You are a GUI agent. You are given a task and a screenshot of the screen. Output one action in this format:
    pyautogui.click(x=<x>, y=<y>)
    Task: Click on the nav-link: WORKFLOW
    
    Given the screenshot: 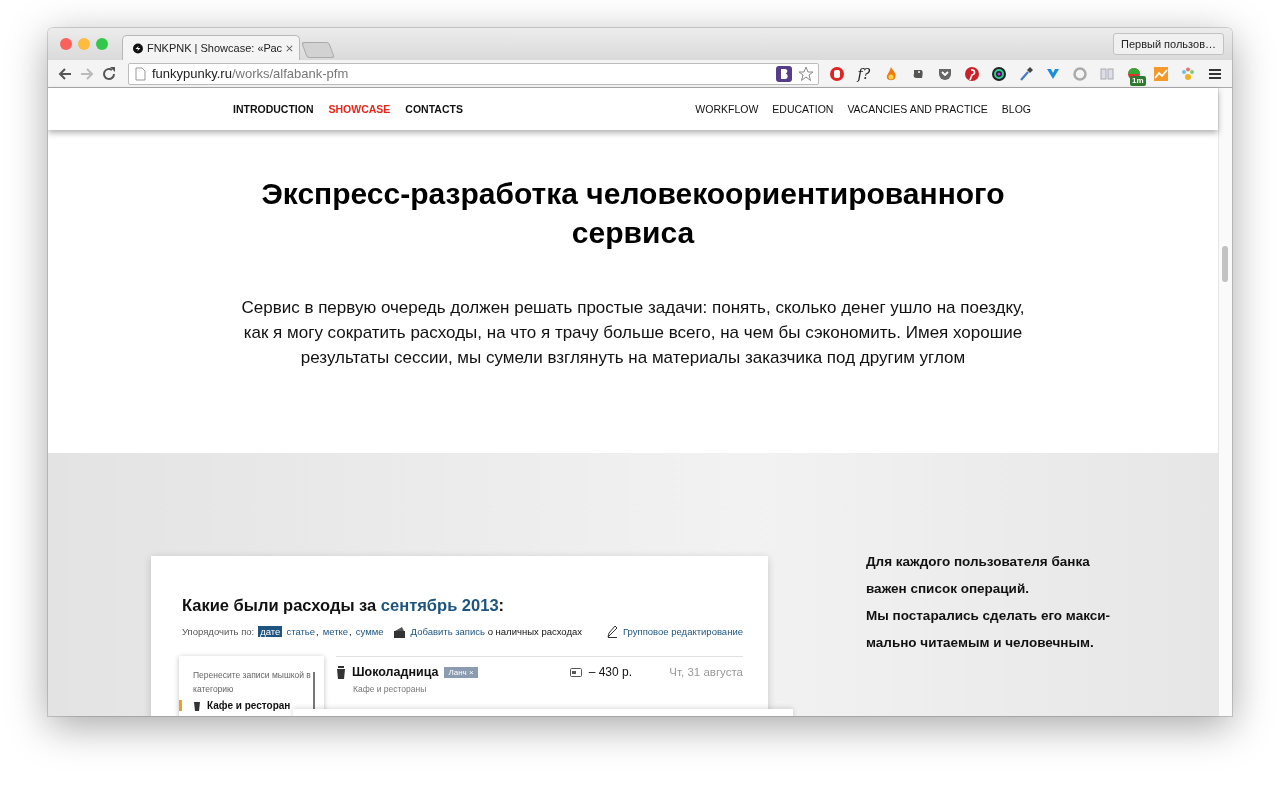 What is the action you would take?
    pyautogui.click(x=727, y=109)
    